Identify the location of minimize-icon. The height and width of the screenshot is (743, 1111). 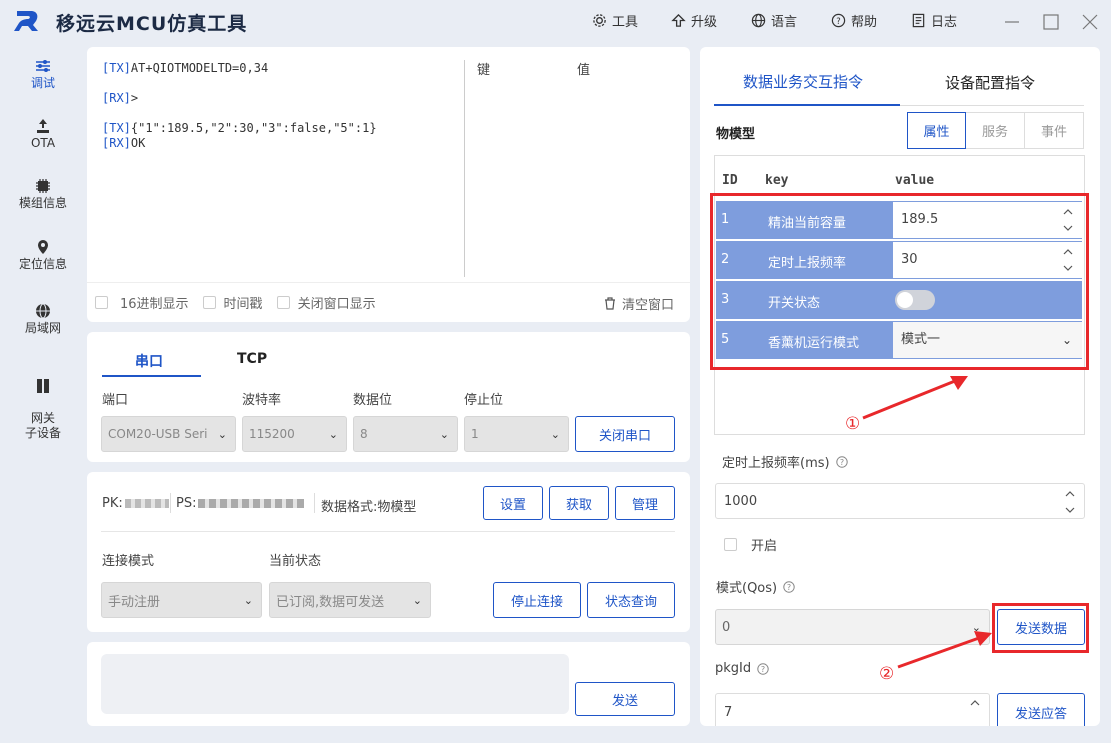
(1012, 22).